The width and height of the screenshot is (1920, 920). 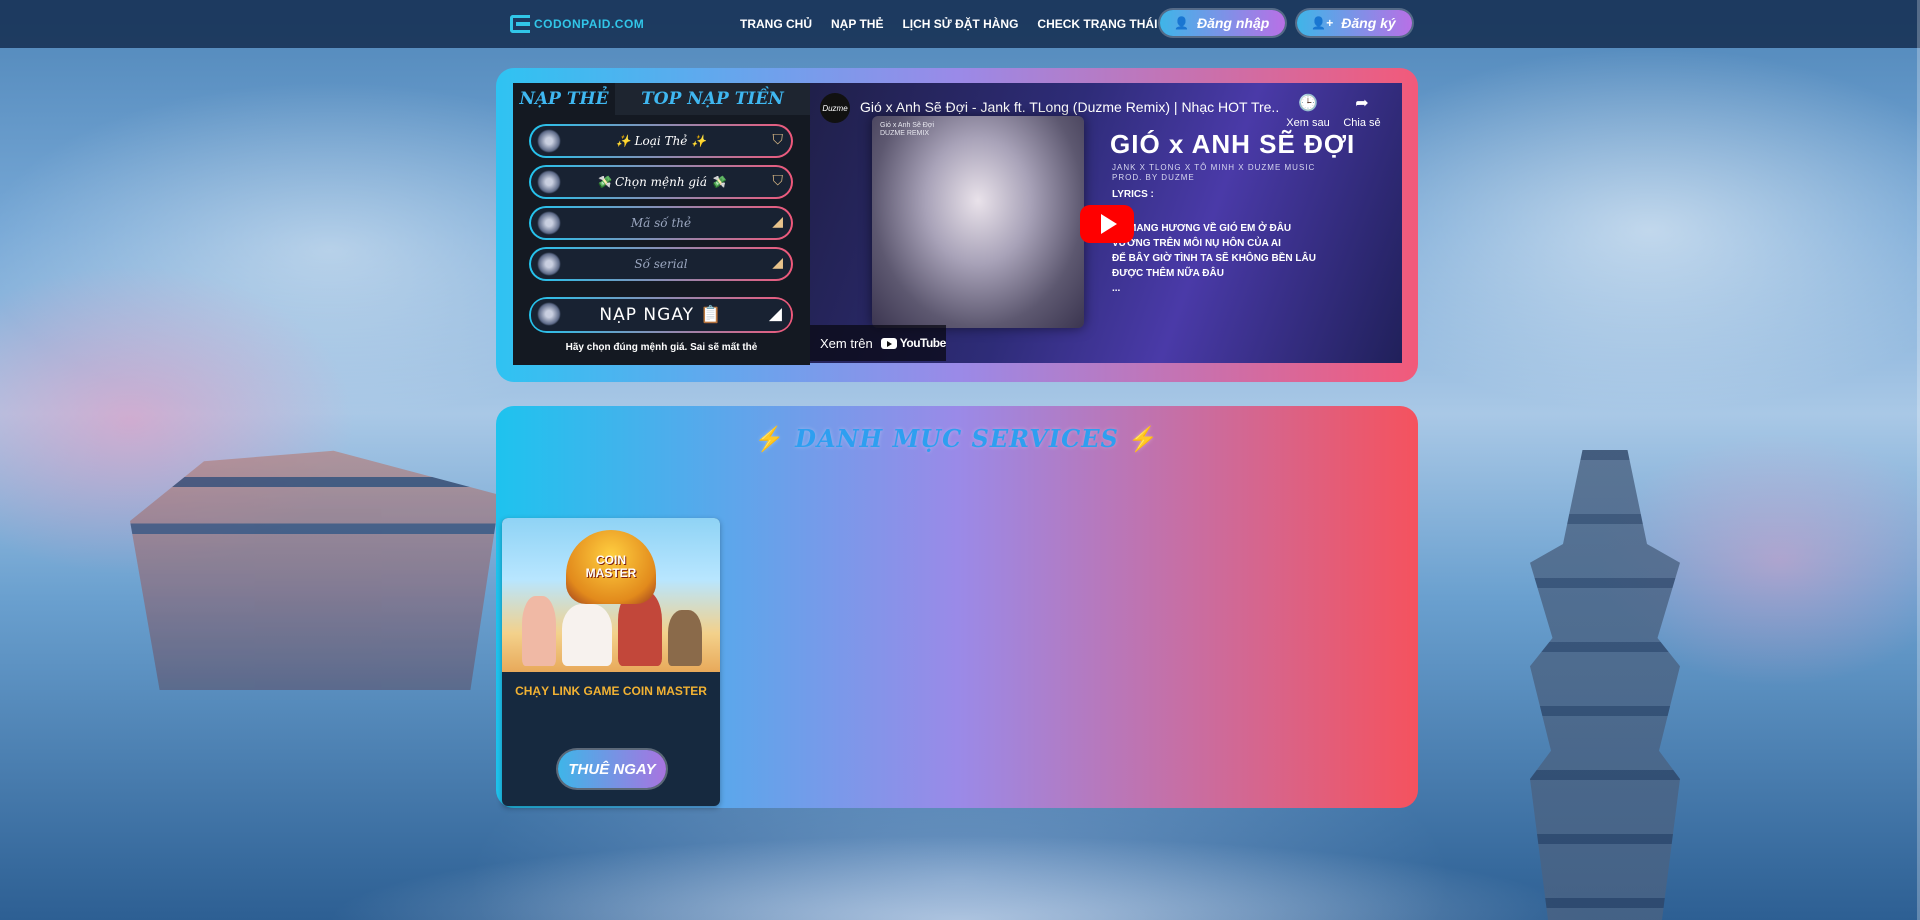 I want to click on clock-icon: 🕒, so click(x=1308, y=103).